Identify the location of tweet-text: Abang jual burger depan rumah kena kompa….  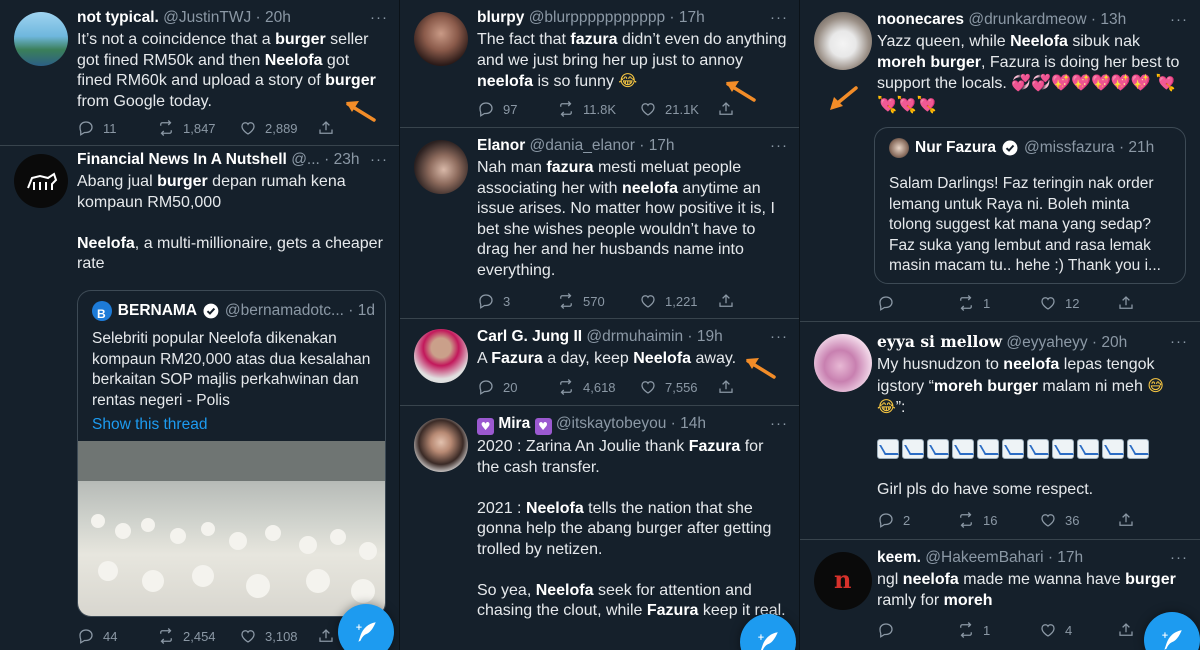
(230, 222).